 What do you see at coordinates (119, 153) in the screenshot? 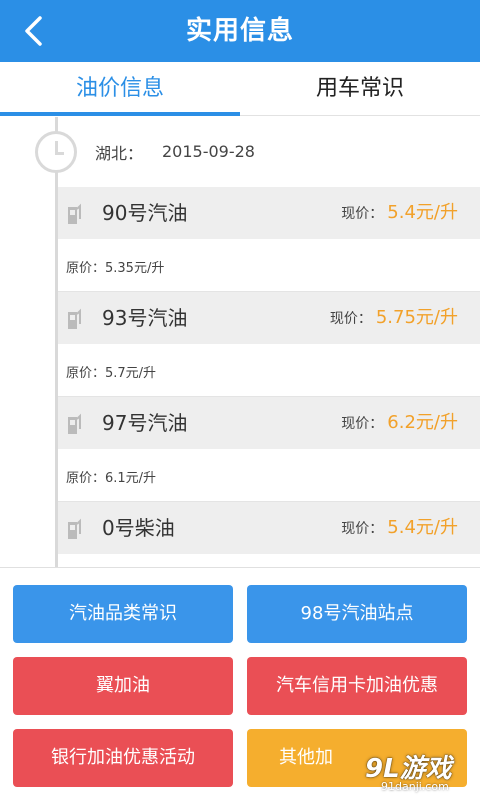
I see `region-label: 湖北：` at bounding box center [119, 153].